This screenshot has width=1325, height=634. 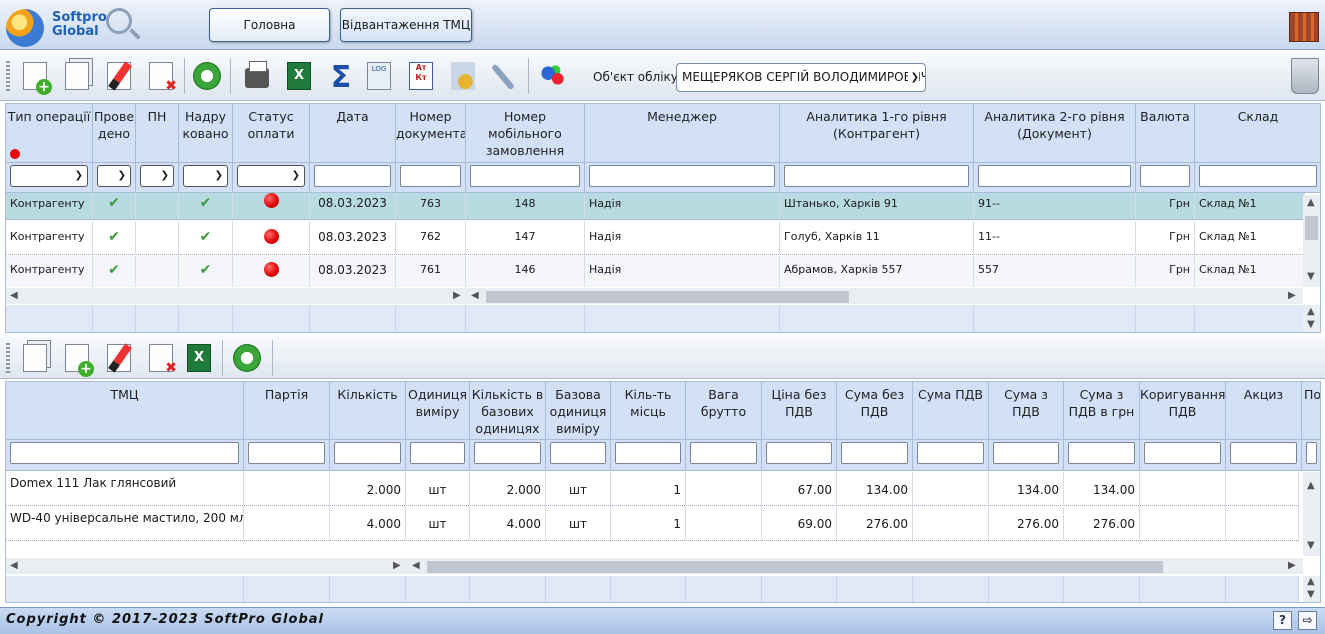 What do you see at coordinates (35, 358) in the screenshot?
I see `copy-item-button` at bounding box center [35, 358].